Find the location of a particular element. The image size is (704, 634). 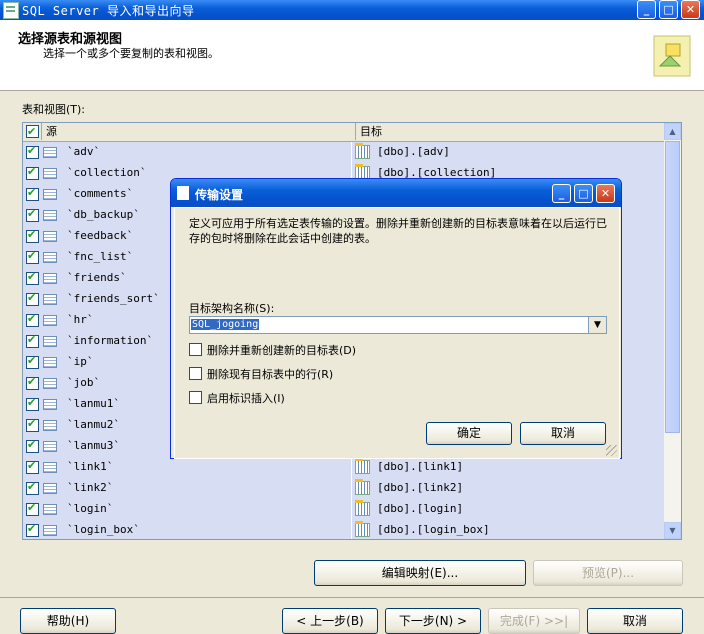

vertical-scrollbar: ▲ ▼ is located at coordinates (672, 331).